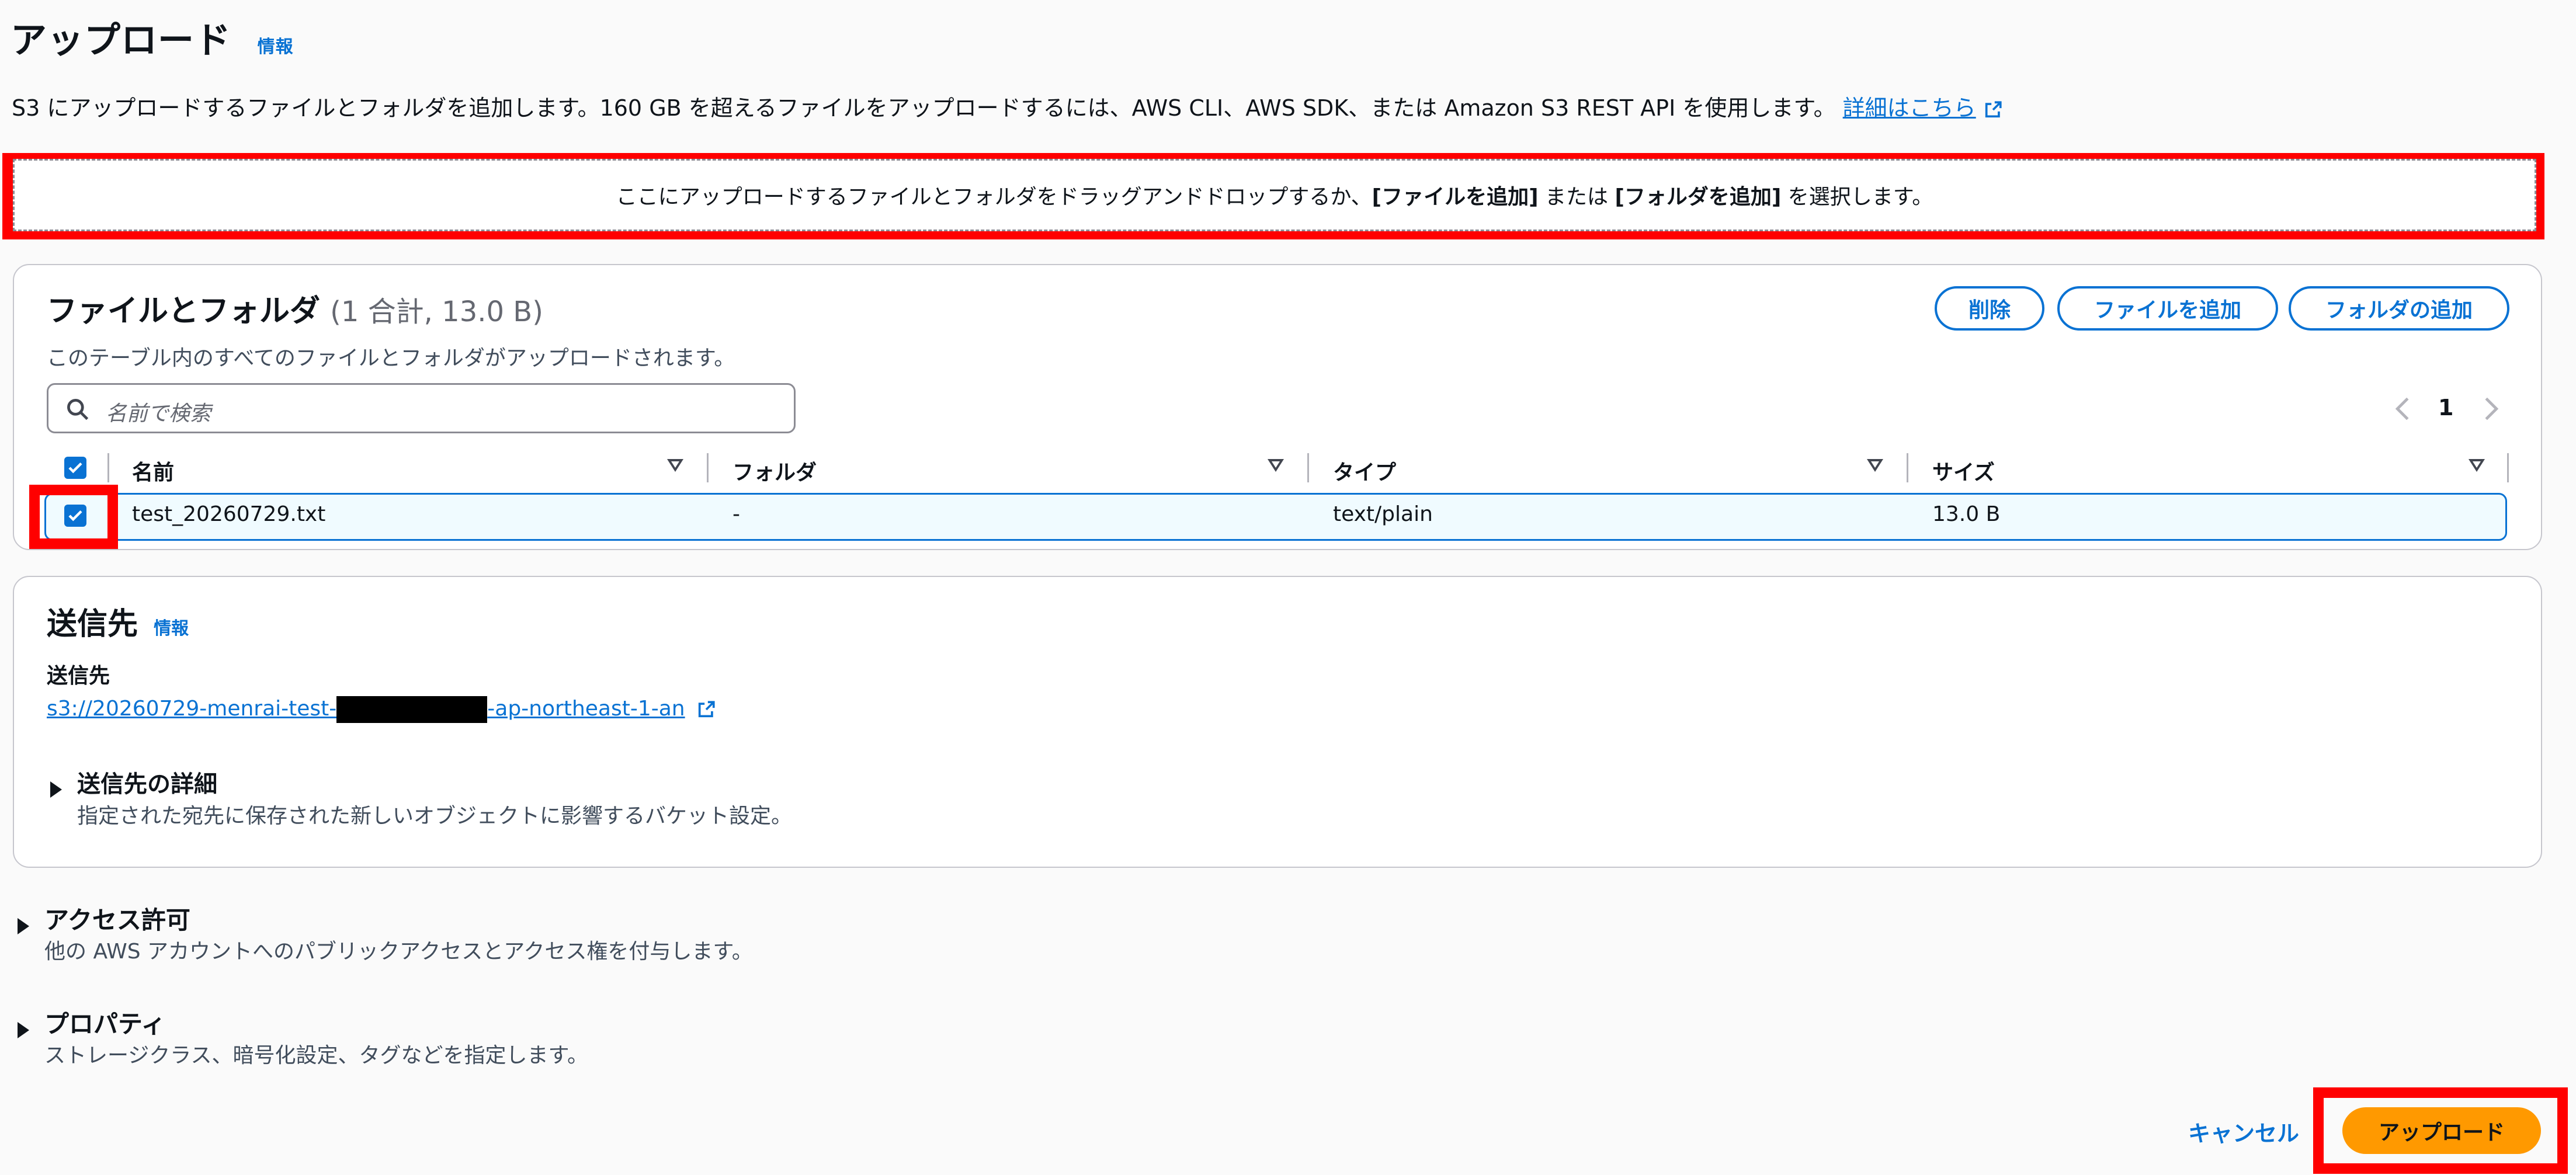 The height and width of the screenshot is (1175, 2576). Describe the element at coordinates (117, 920) in the screenshot. I see `permissions-title: アクセス許可` at that location.